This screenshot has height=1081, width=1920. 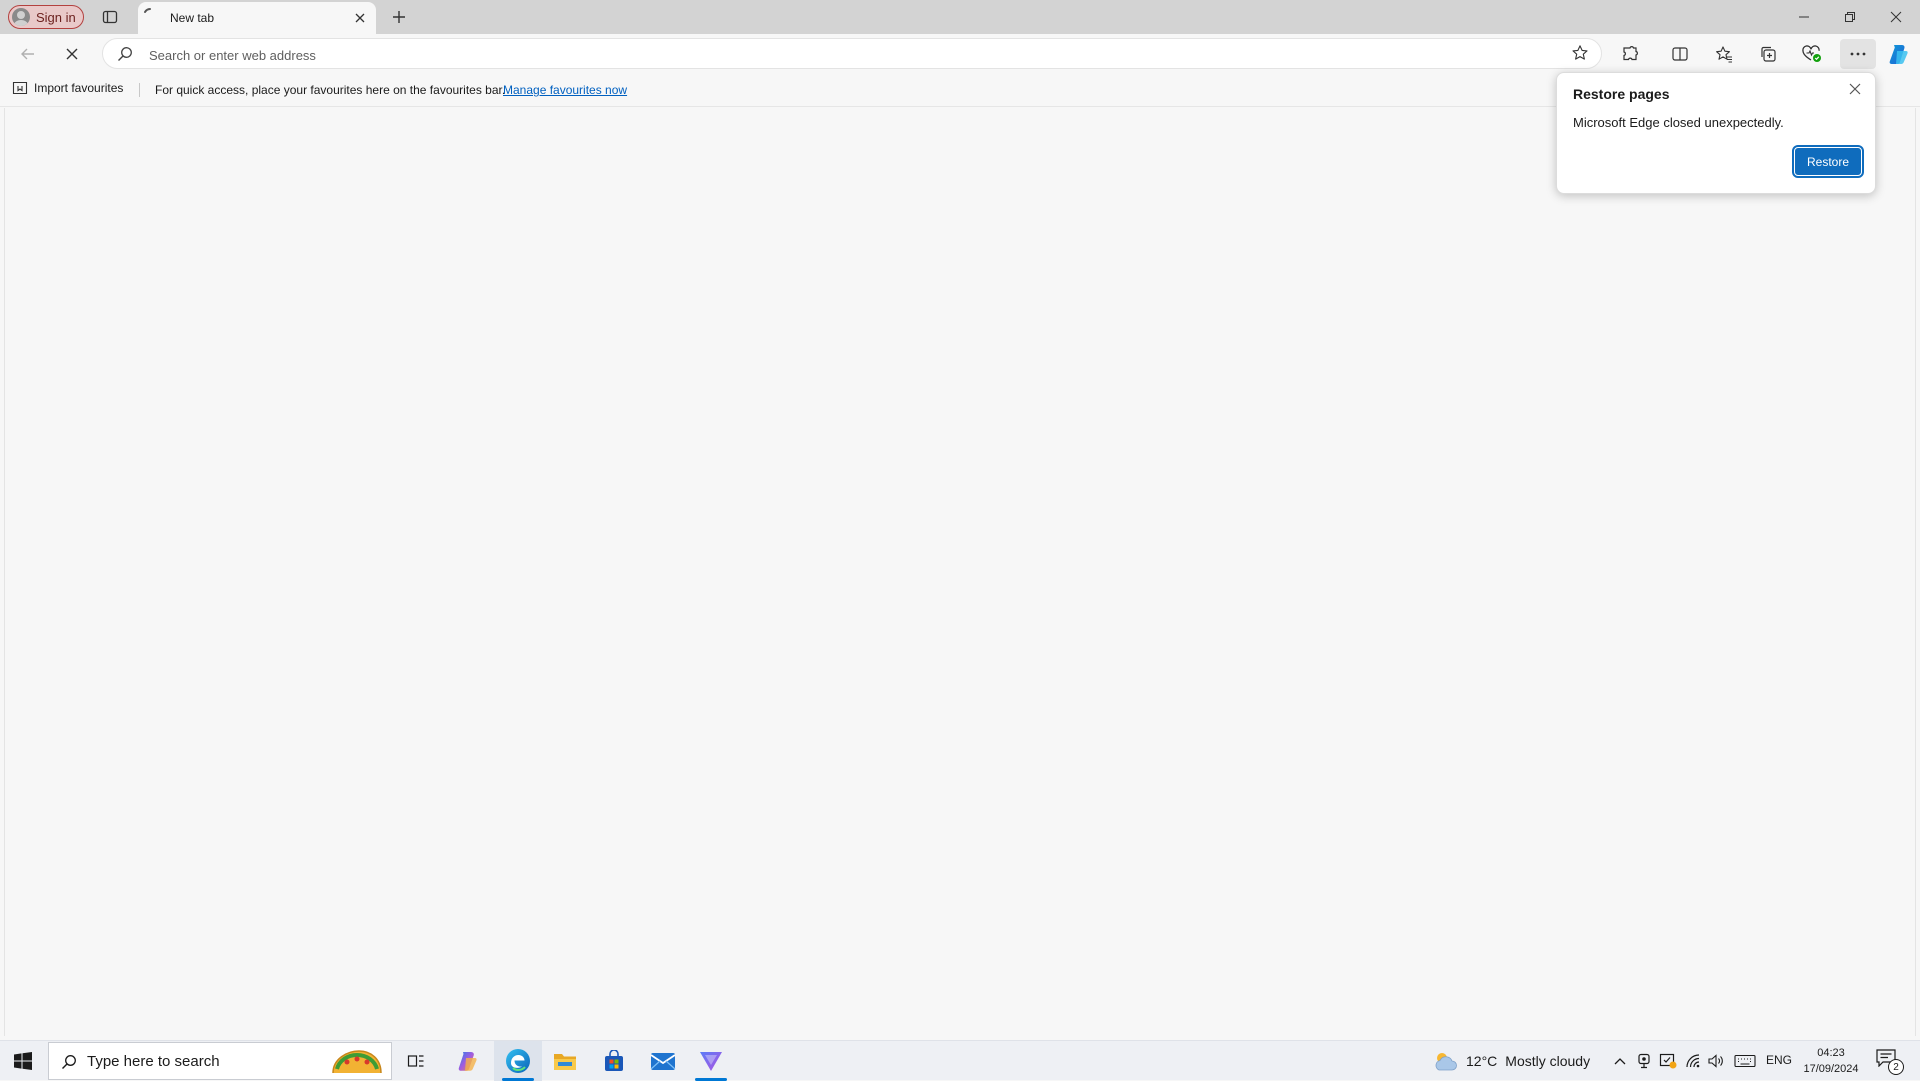 I want to click on taskbar-copilot-app, so click(x=467, y=1061).